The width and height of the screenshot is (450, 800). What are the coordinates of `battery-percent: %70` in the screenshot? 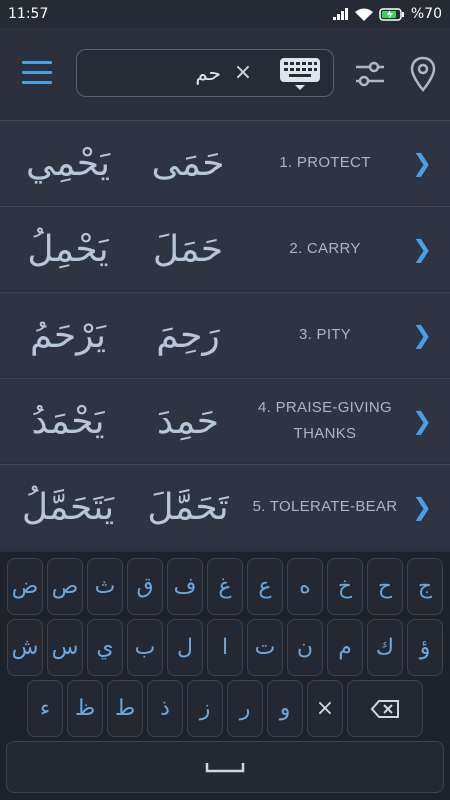 It's located at (426, 14).